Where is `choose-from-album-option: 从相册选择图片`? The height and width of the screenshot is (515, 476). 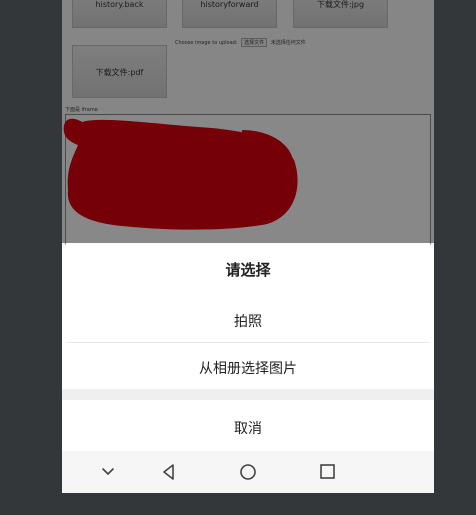 choose-from-album-option: 从相册选择图片 is located at coordinates (248, 368).